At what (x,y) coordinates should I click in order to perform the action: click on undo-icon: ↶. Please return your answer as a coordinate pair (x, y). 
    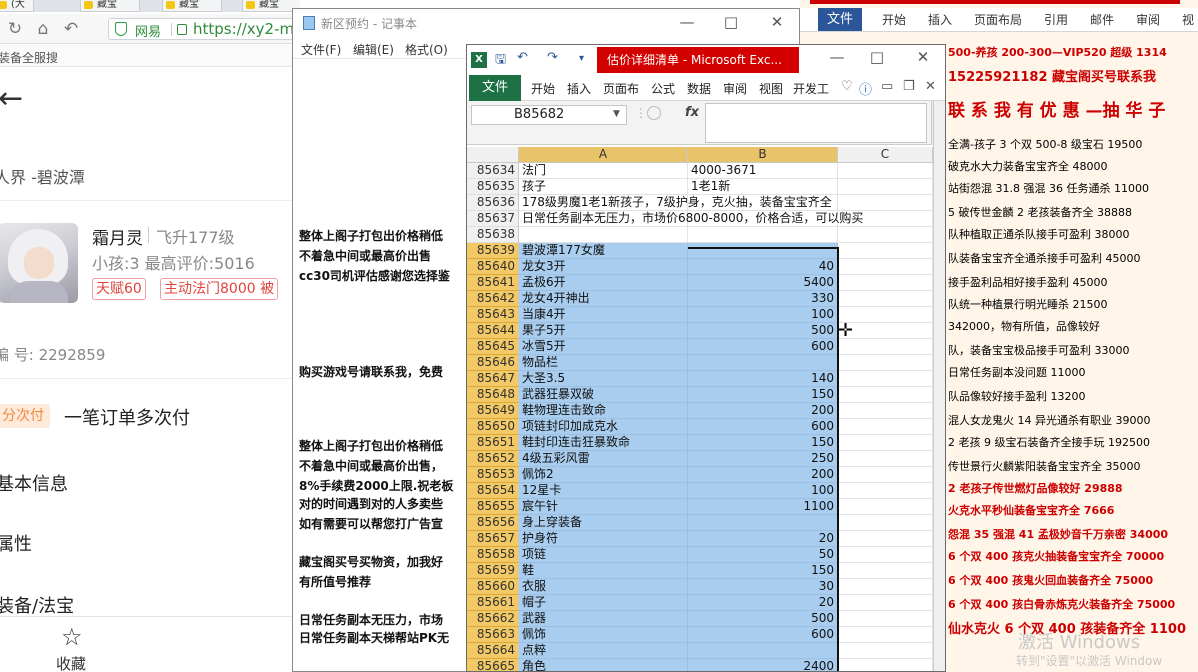
    Looking at the image, I should click on (71, 29).